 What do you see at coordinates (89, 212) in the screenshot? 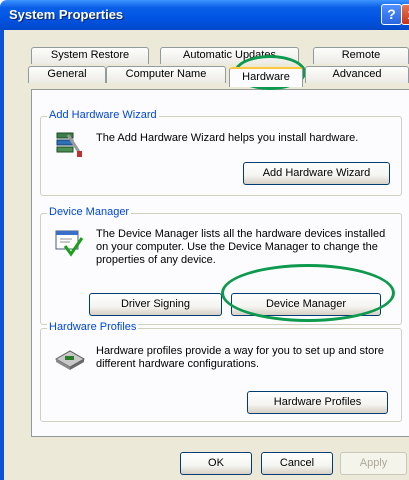
I see `group-legend: Device Manager` at bounding box center [89, 212].